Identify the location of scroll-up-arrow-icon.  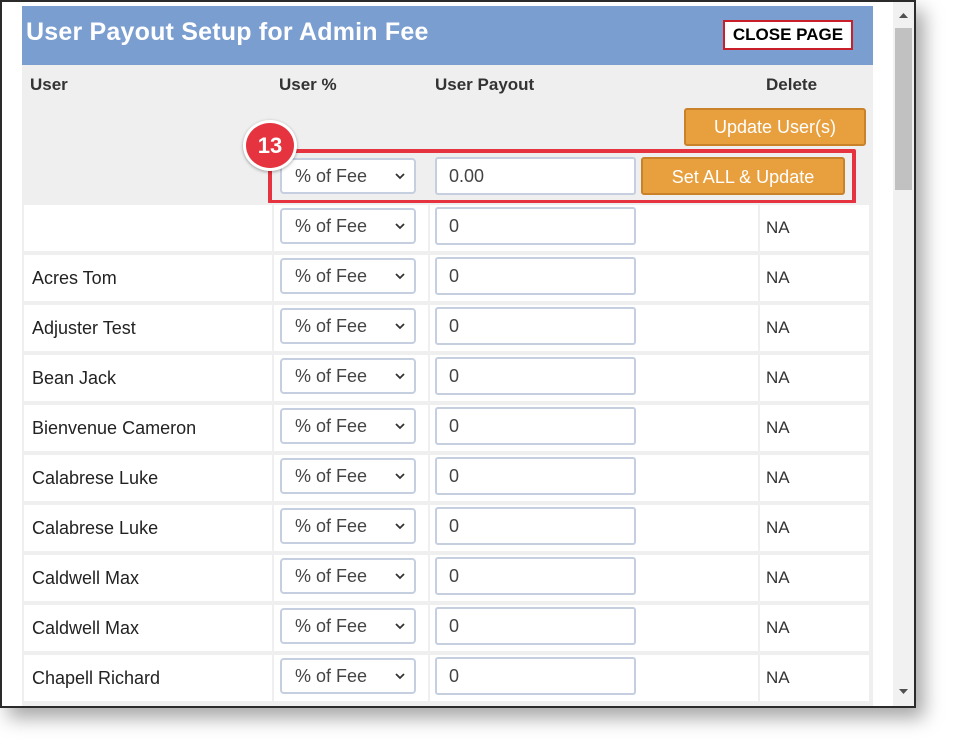
(903, 15).